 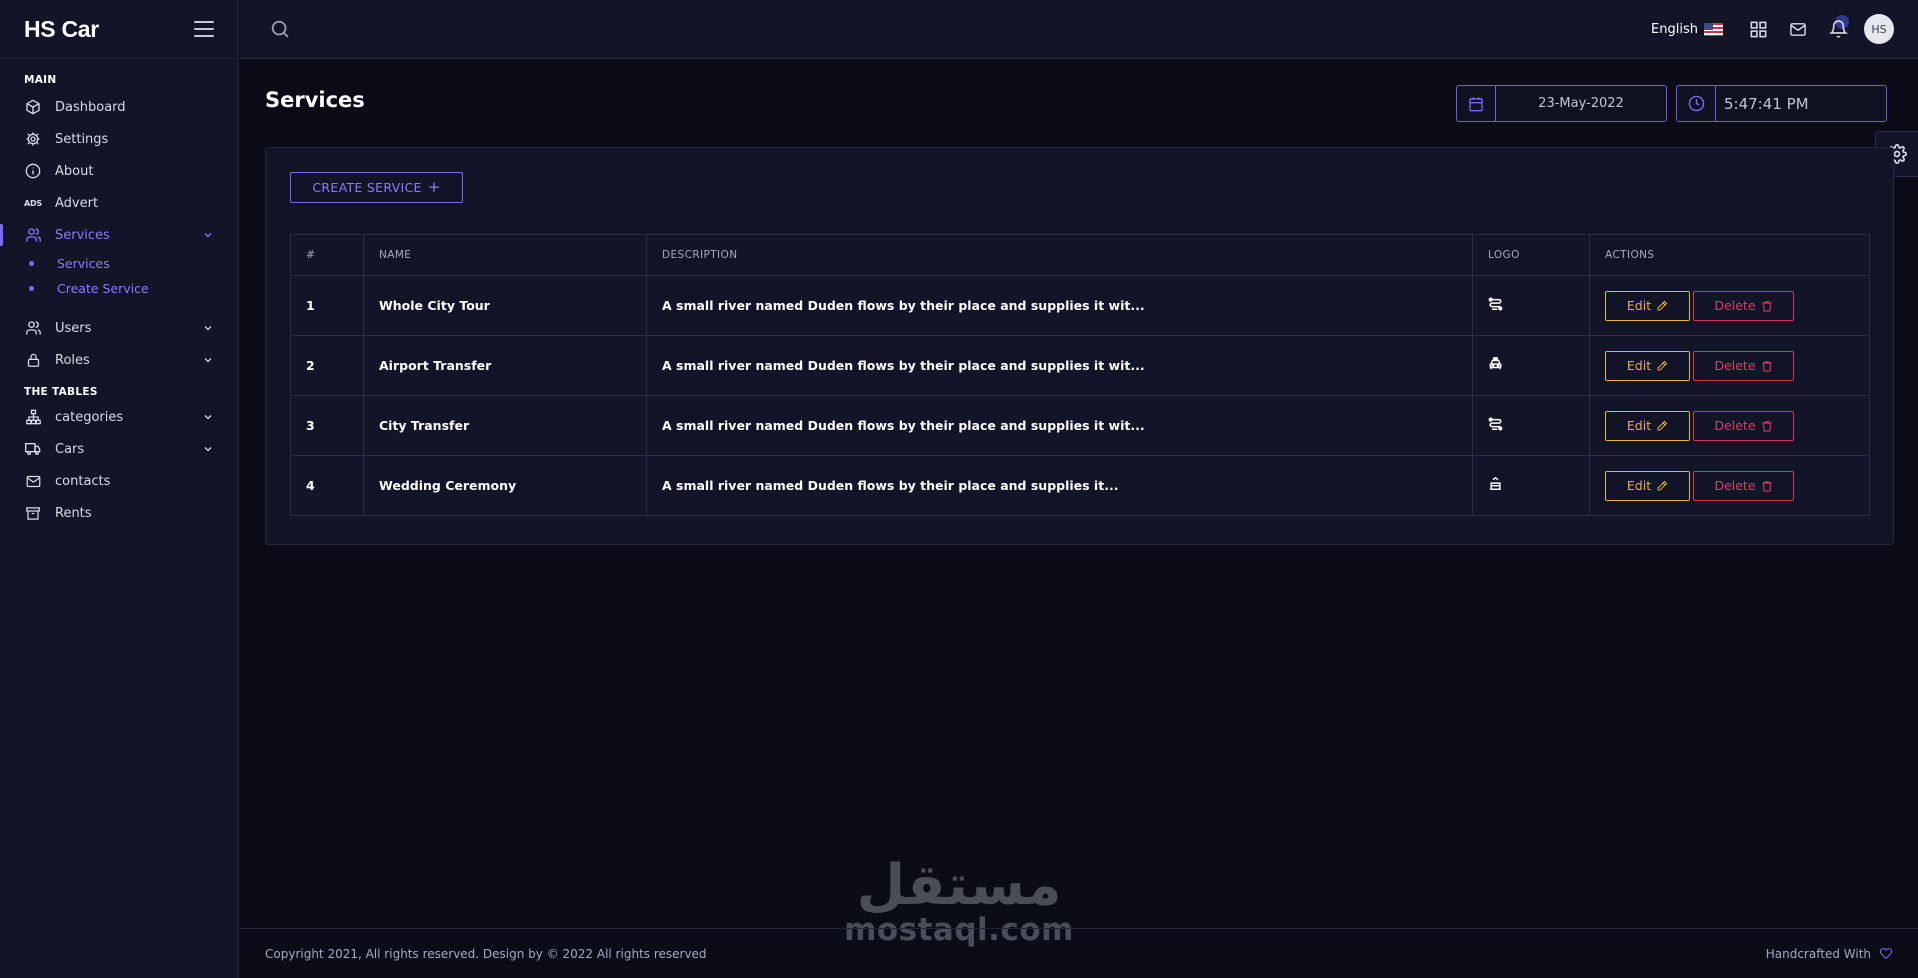 What do you see at coordinates (82, 139) in the screenshot?
I see `sidebar-item-label: Settings` at bounding box center [82, 139].